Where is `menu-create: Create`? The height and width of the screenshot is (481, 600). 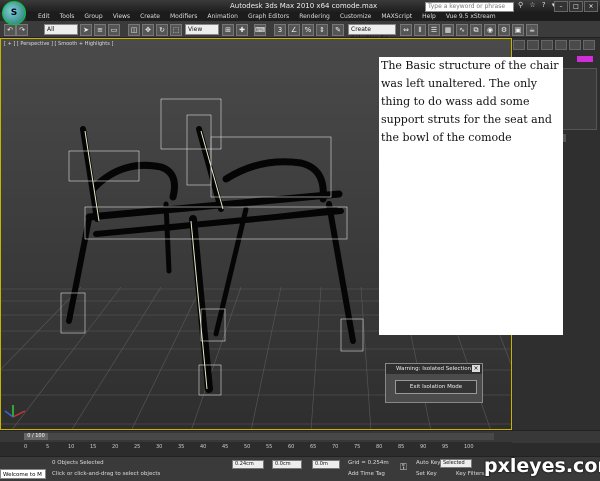 menu-create: Create is located at coordinates (150, 16).